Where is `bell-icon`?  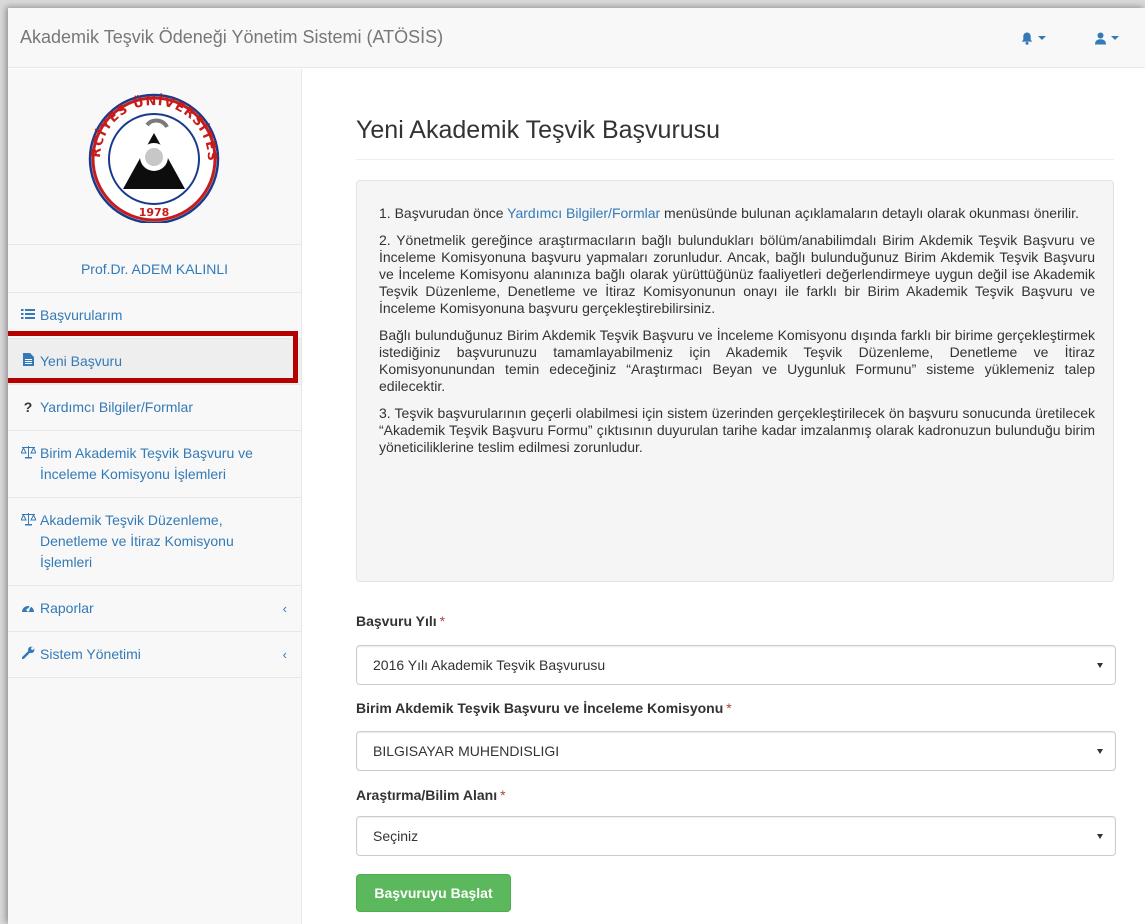
bell-icon is located at coordinates (1027, 38).